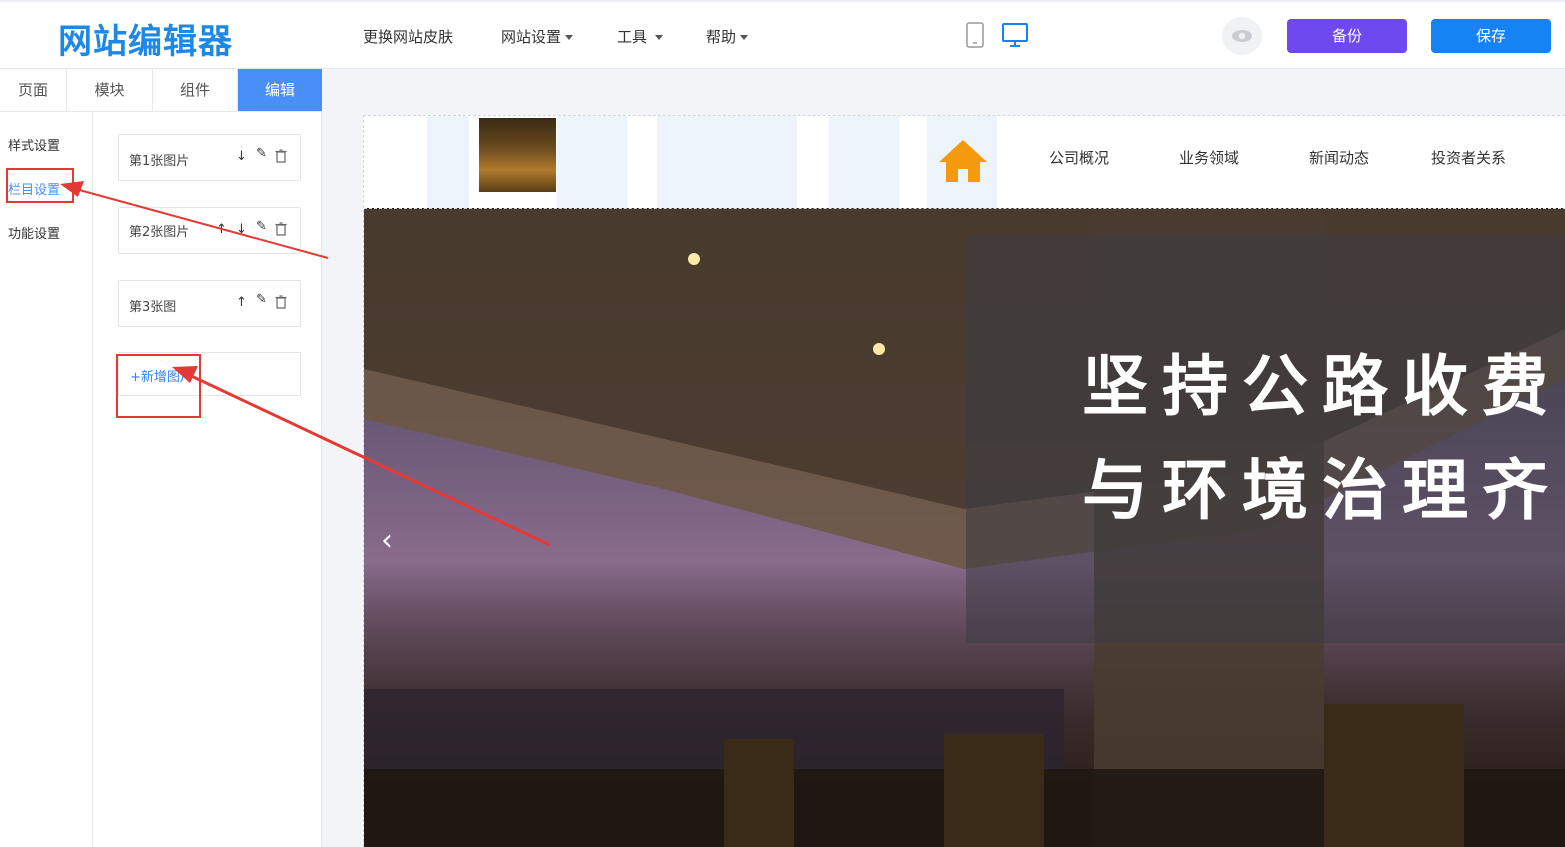 The height and width of the screenshot is (847, 1565). Describe the element at coordinates (721, 37) in the screenshot. I see `menu-help-label: 帮助` at that location.